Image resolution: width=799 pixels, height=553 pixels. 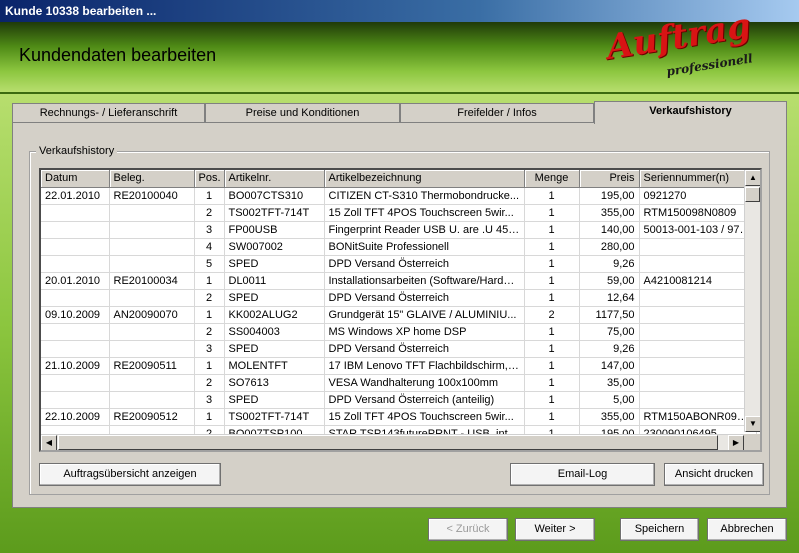 What do you see at coordinates (690, 112) in the screenshot?
I see `tab-sales-history: Verkaufshistory` at bounding box center [690, 112].